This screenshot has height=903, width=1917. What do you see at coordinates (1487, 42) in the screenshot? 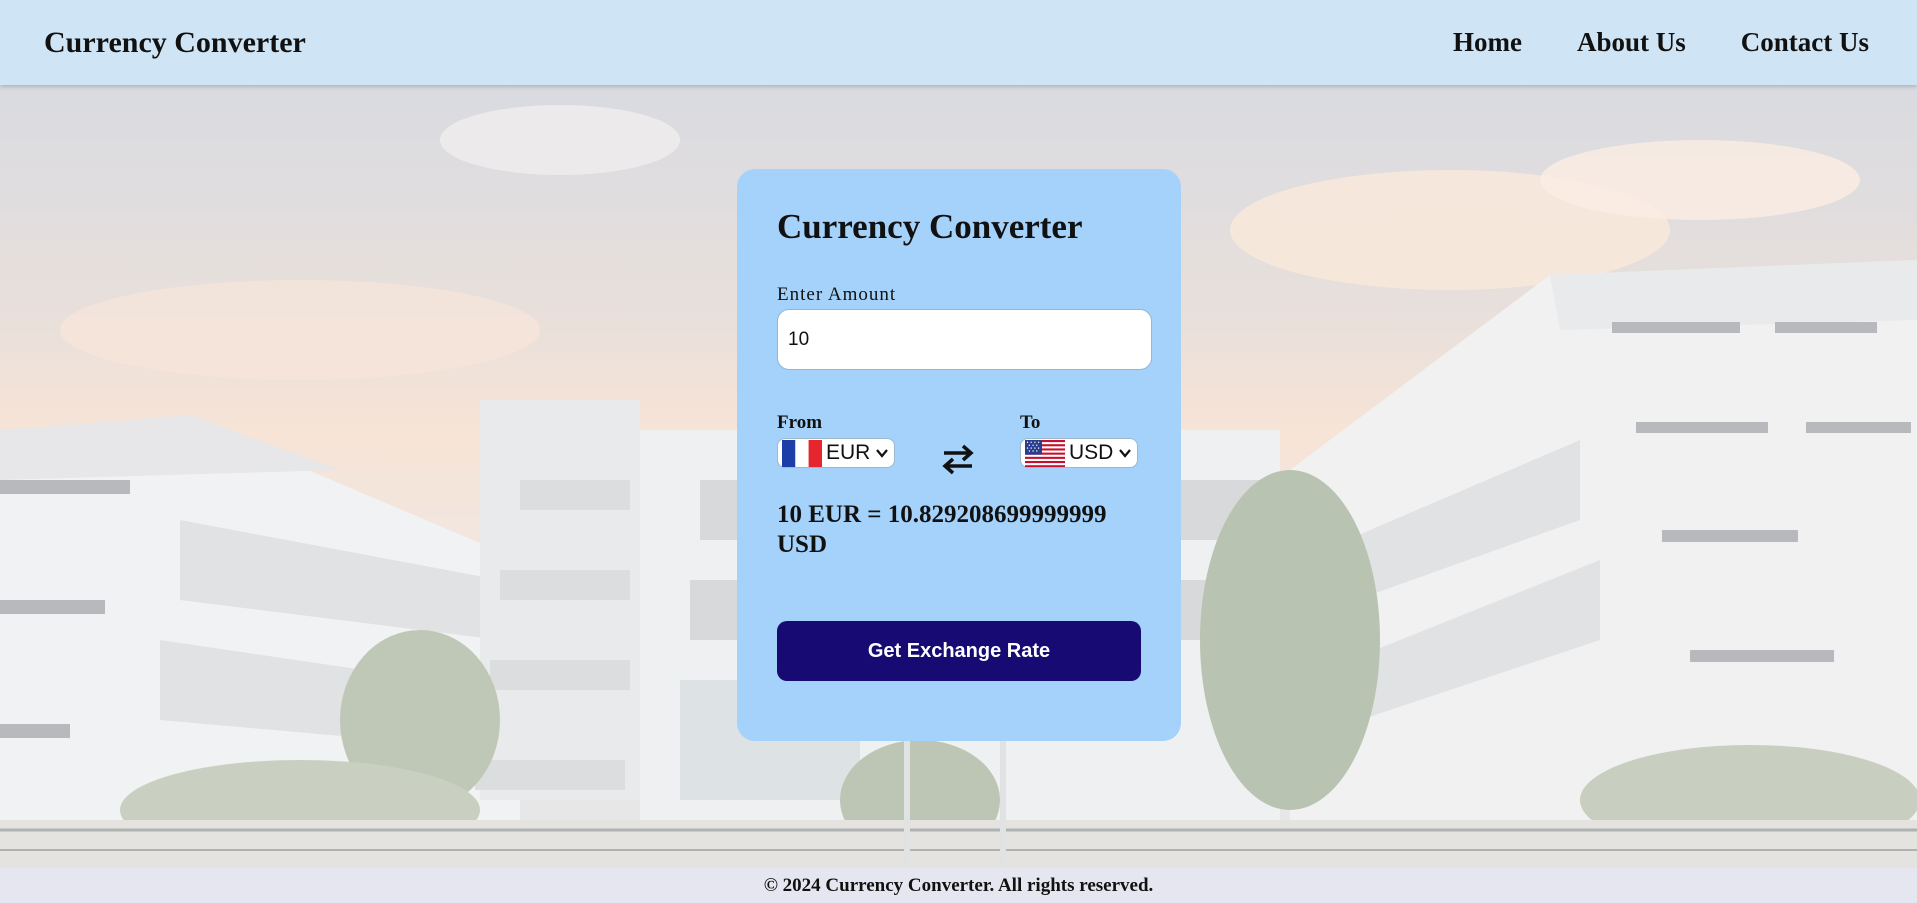
I see `nav-link-home: Home` at bounding box center [1487, 42].